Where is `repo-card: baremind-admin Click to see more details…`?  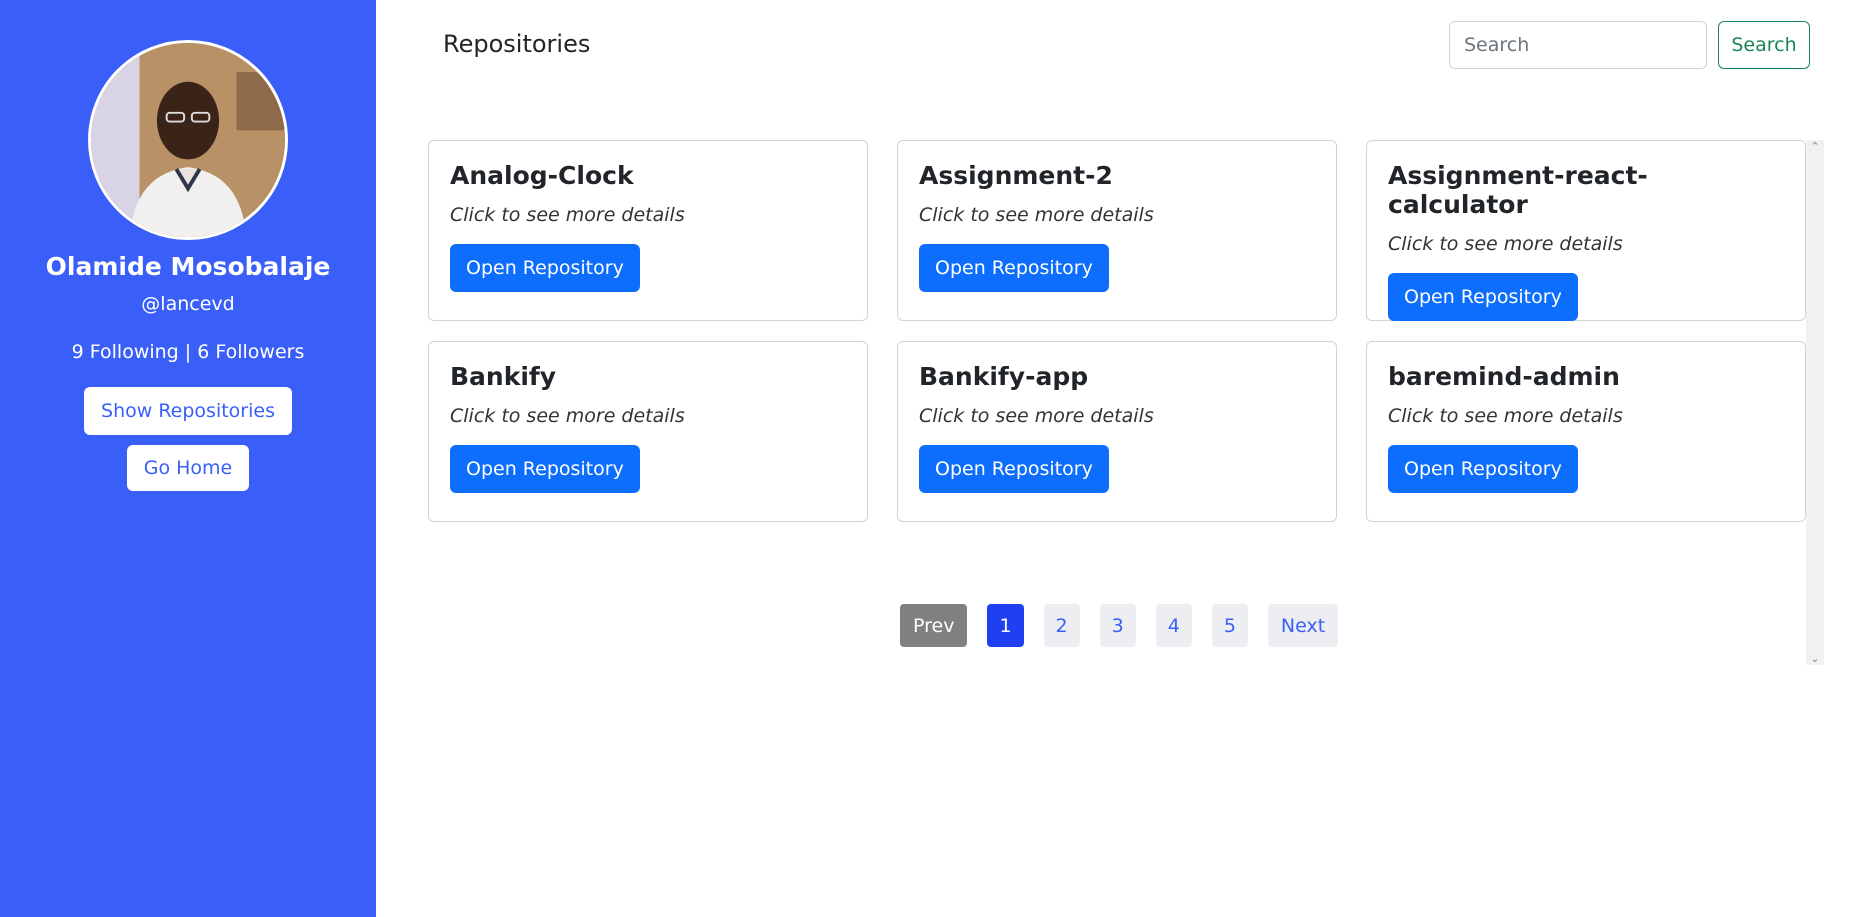
repo-card: baremind-admin Click to see more details… is located at coordinates (1586, 431).